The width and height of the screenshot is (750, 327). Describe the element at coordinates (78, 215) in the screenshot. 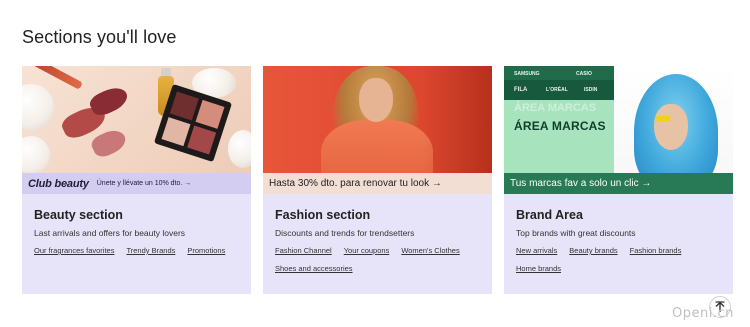

I see `card-title: Beauty section` at that location.